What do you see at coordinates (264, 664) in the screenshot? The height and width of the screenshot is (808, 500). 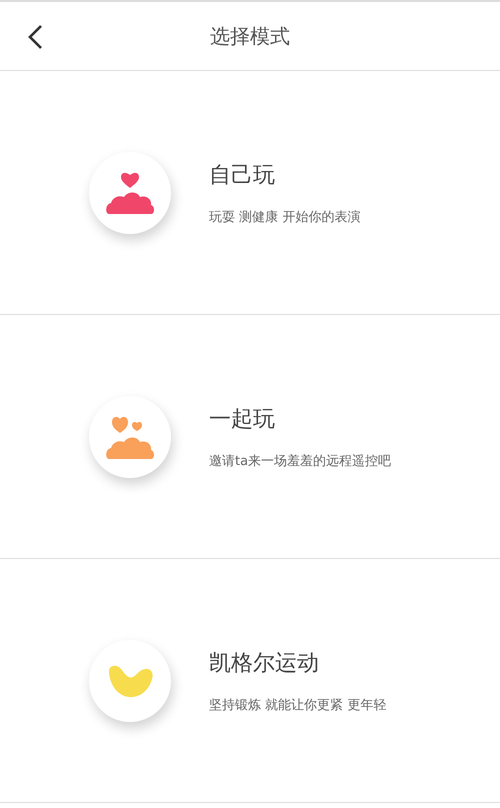 I see `mode-title: 凯格尔运动` at bounding box center [264, 664].